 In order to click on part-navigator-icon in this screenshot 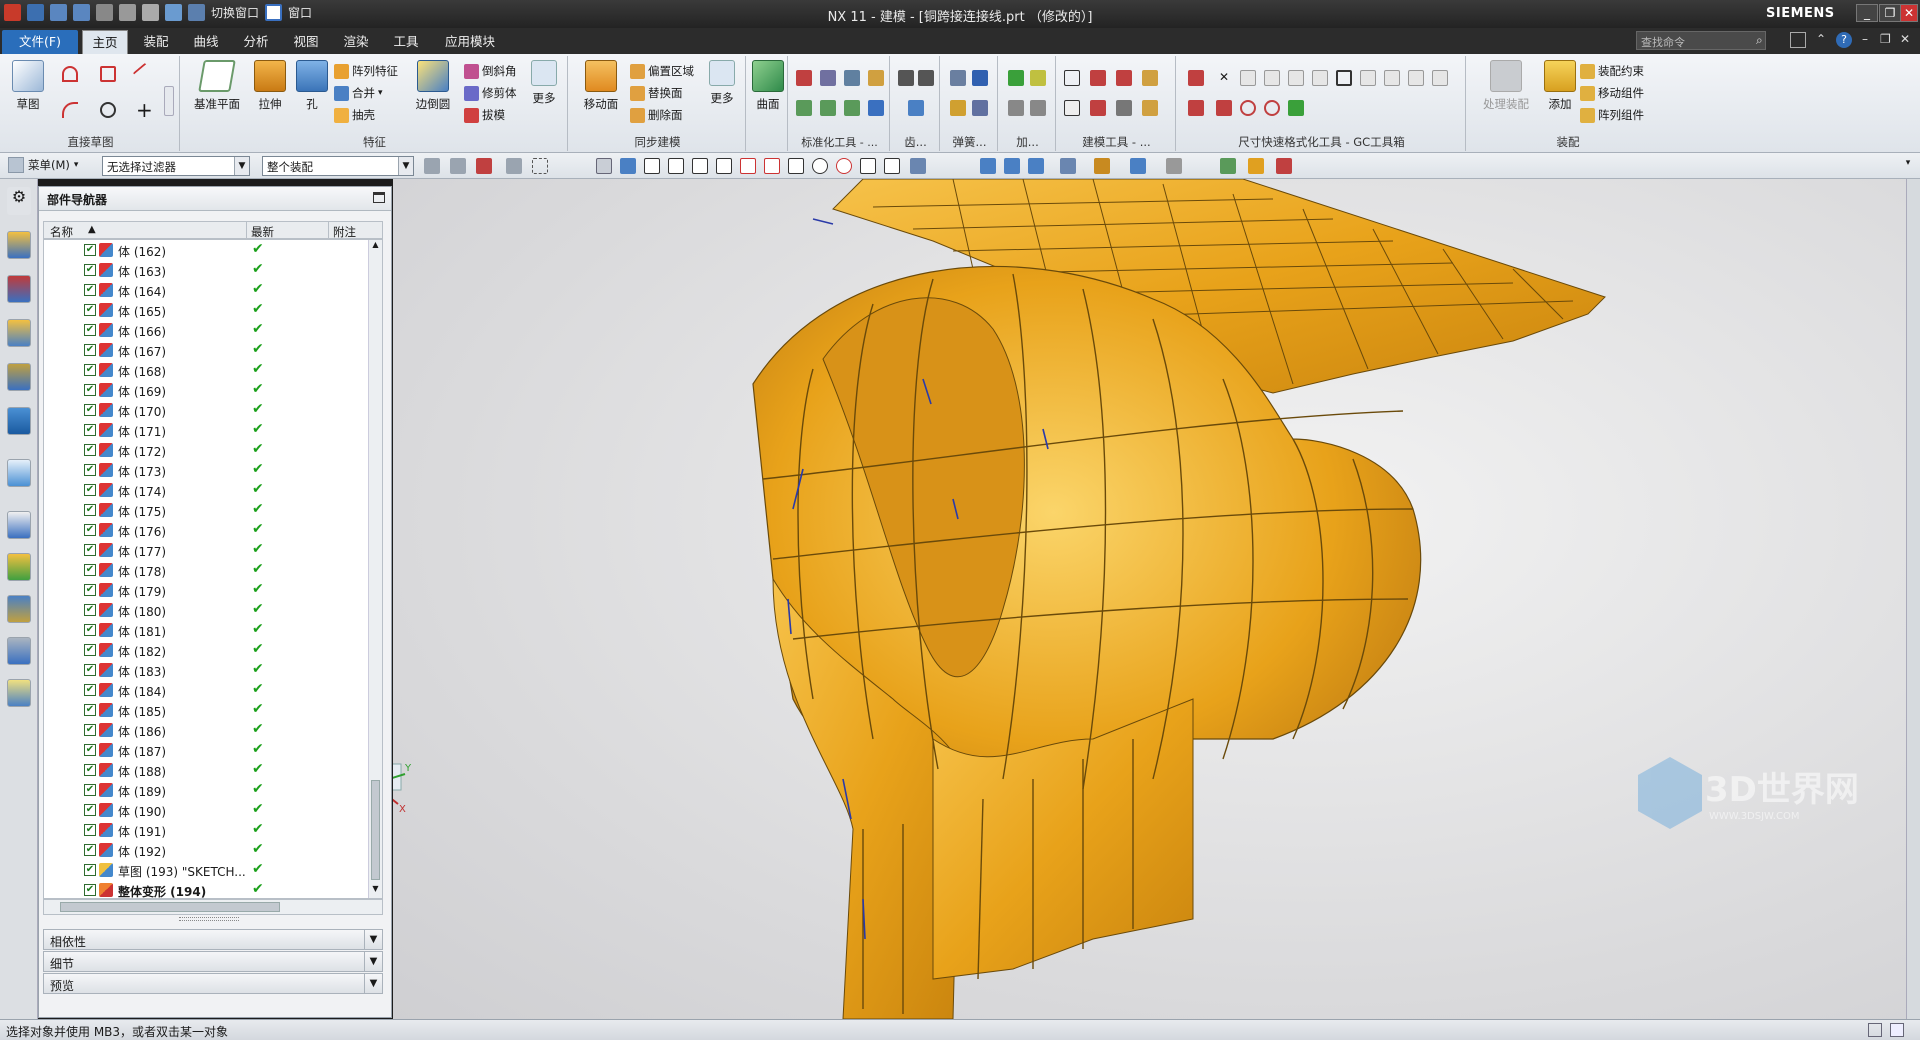, I will do `click(19, 333)`.